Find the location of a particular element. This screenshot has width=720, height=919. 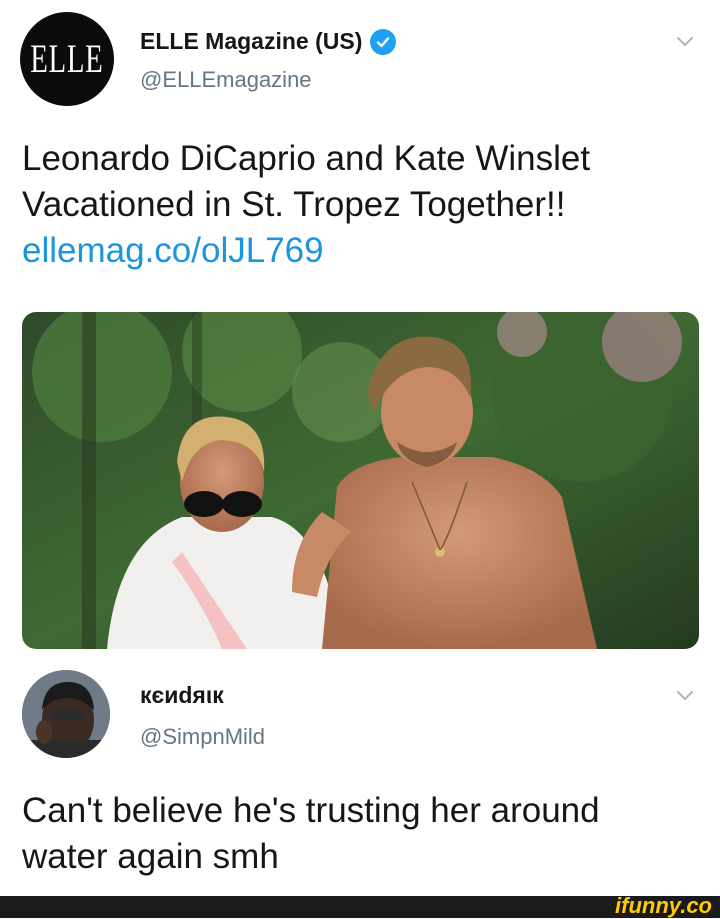

reply-avatar-image is located at coordinates (66, 714).